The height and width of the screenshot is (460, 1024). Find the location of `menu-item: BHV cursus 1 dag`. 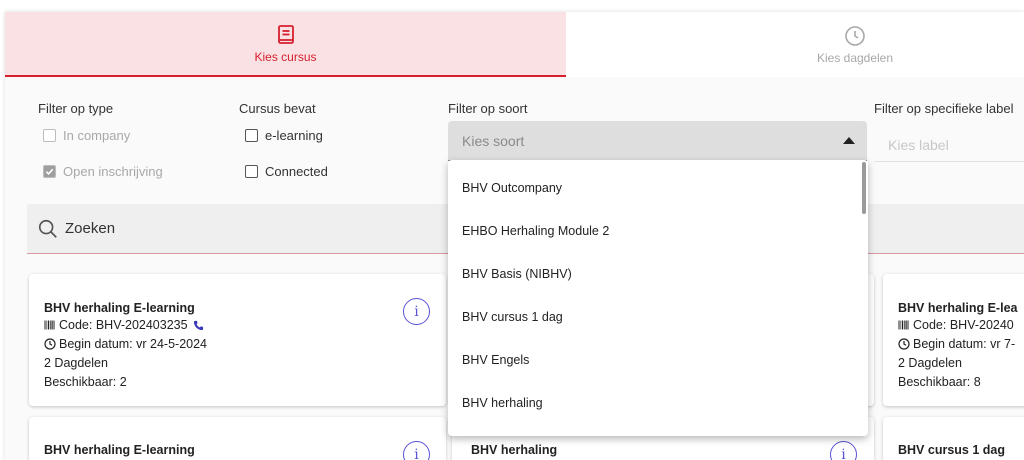

menu-item: BHV cursus 1 dag is located at coordinates (658, 316).